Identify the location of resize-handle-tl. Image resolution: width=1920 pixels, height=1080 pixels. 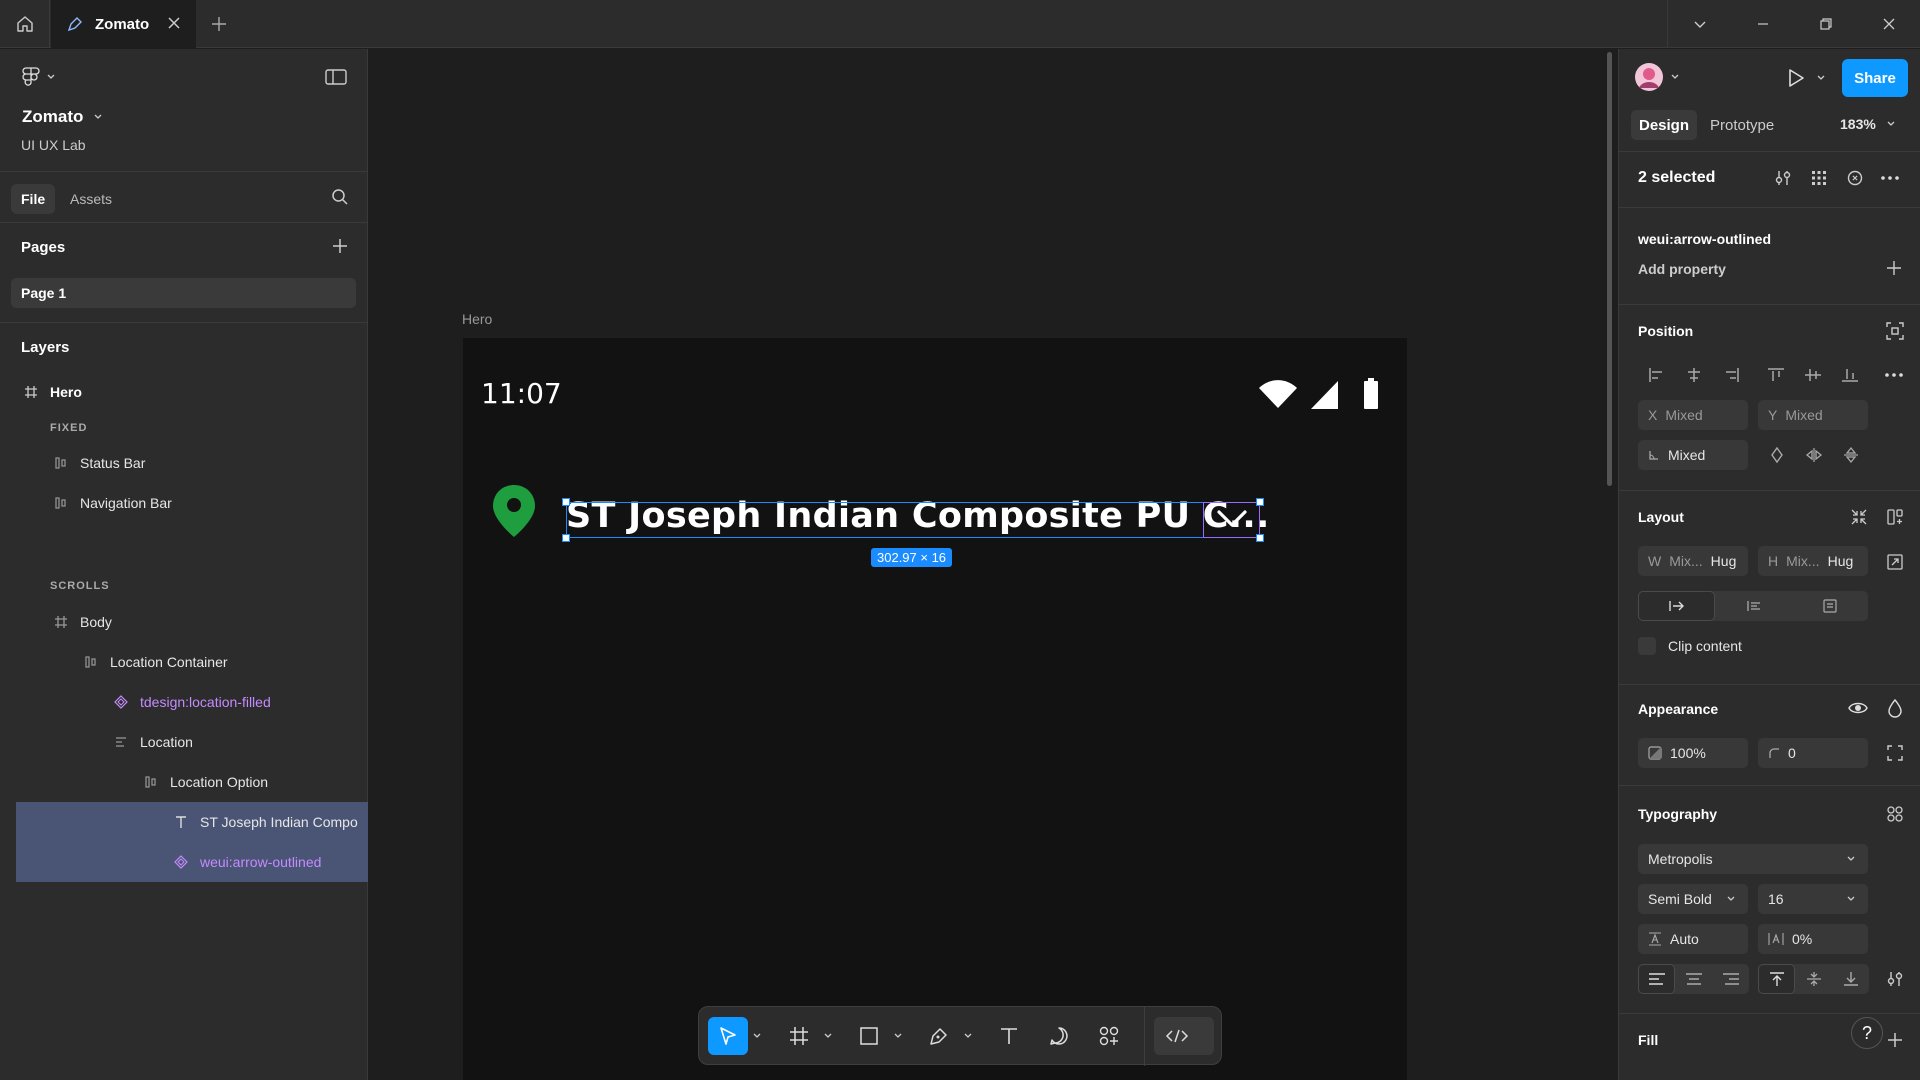
(566, 502).